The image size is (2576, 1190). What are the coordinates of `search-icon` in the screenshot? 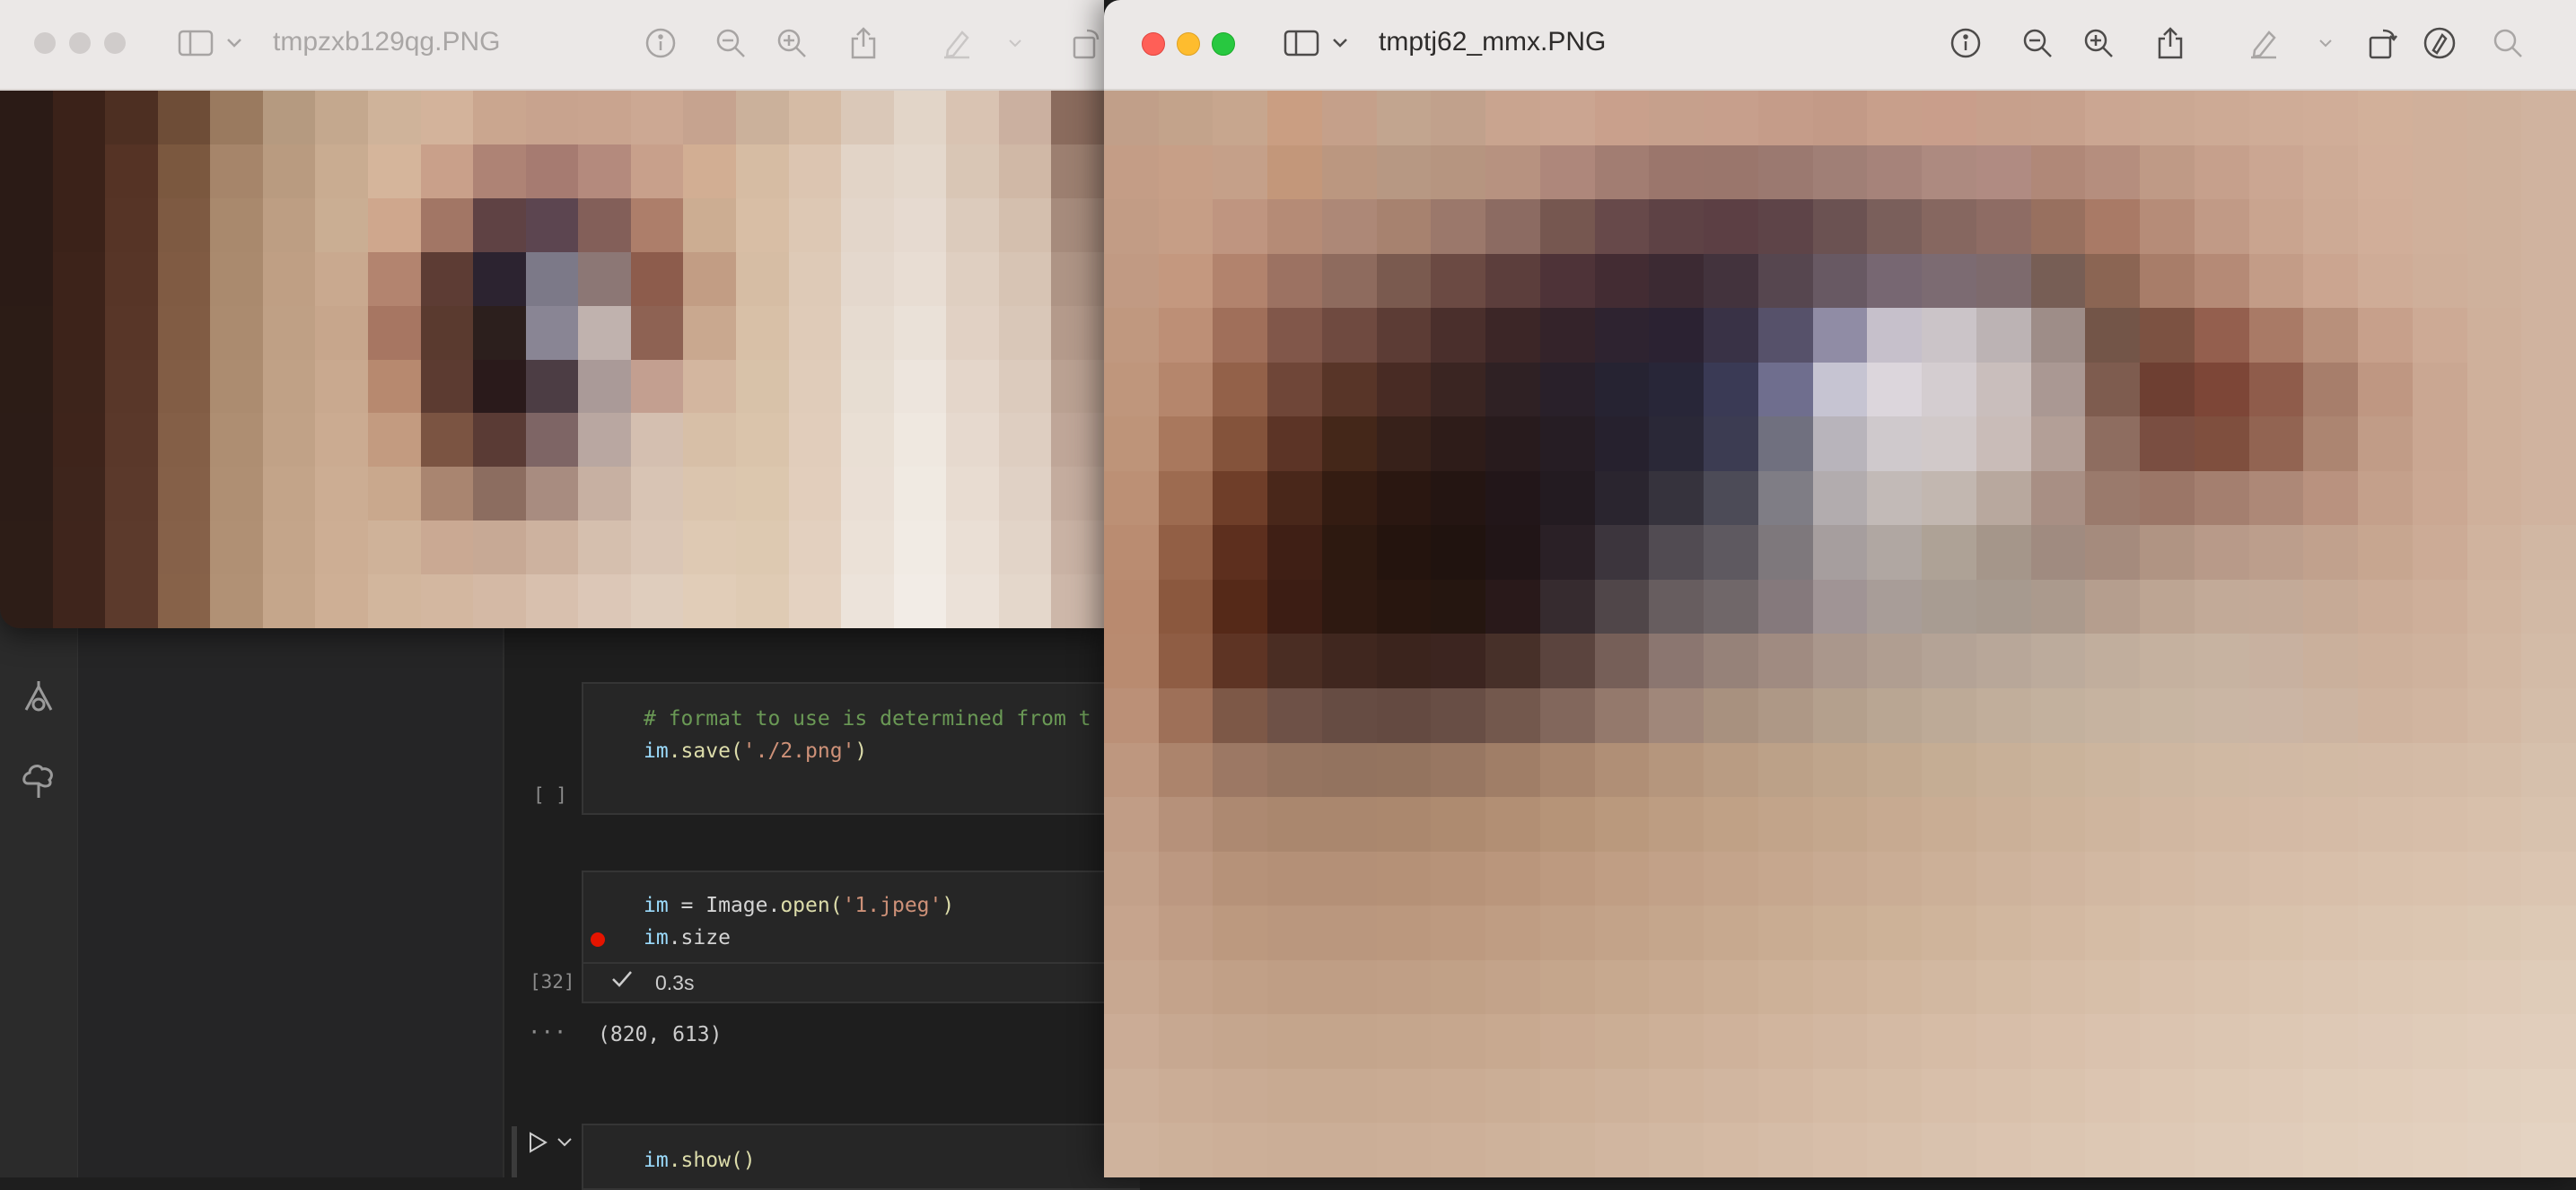 It's located at (2508, 43).